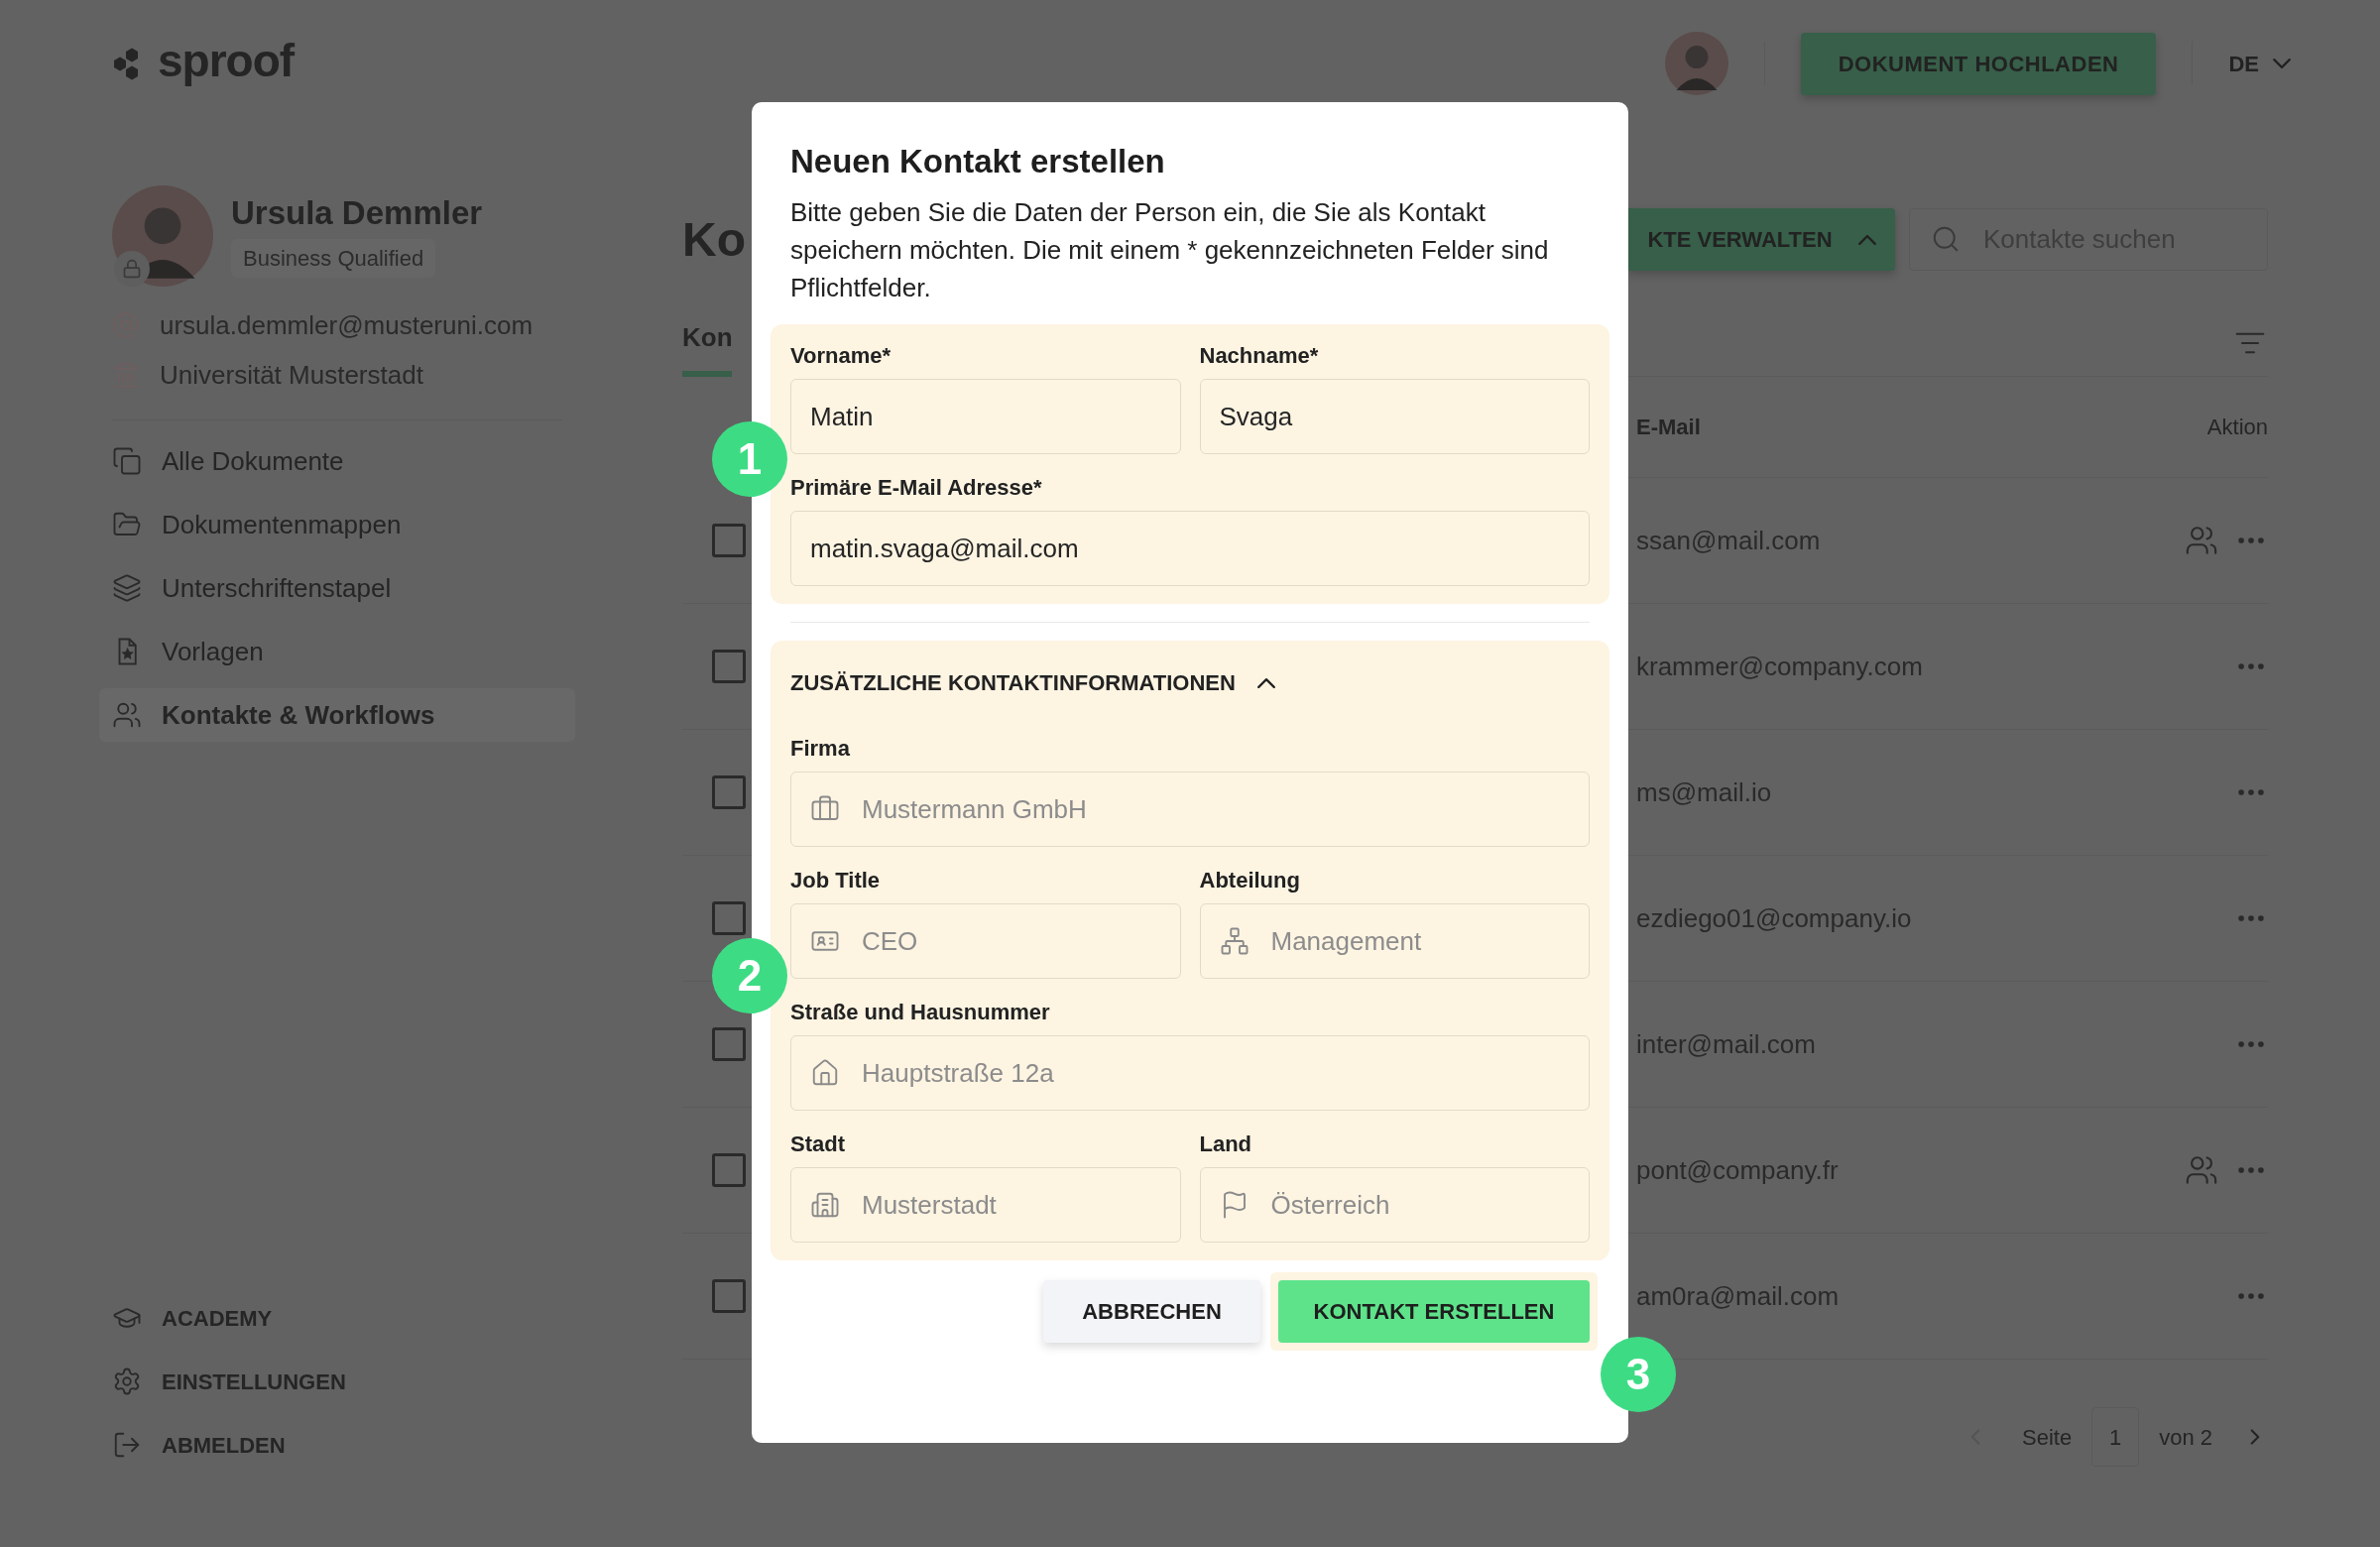  What do you see at coordinates (2237, 427) in the screenshot?
I see `column-header: Aktion` at bounding box center [2237, 427].